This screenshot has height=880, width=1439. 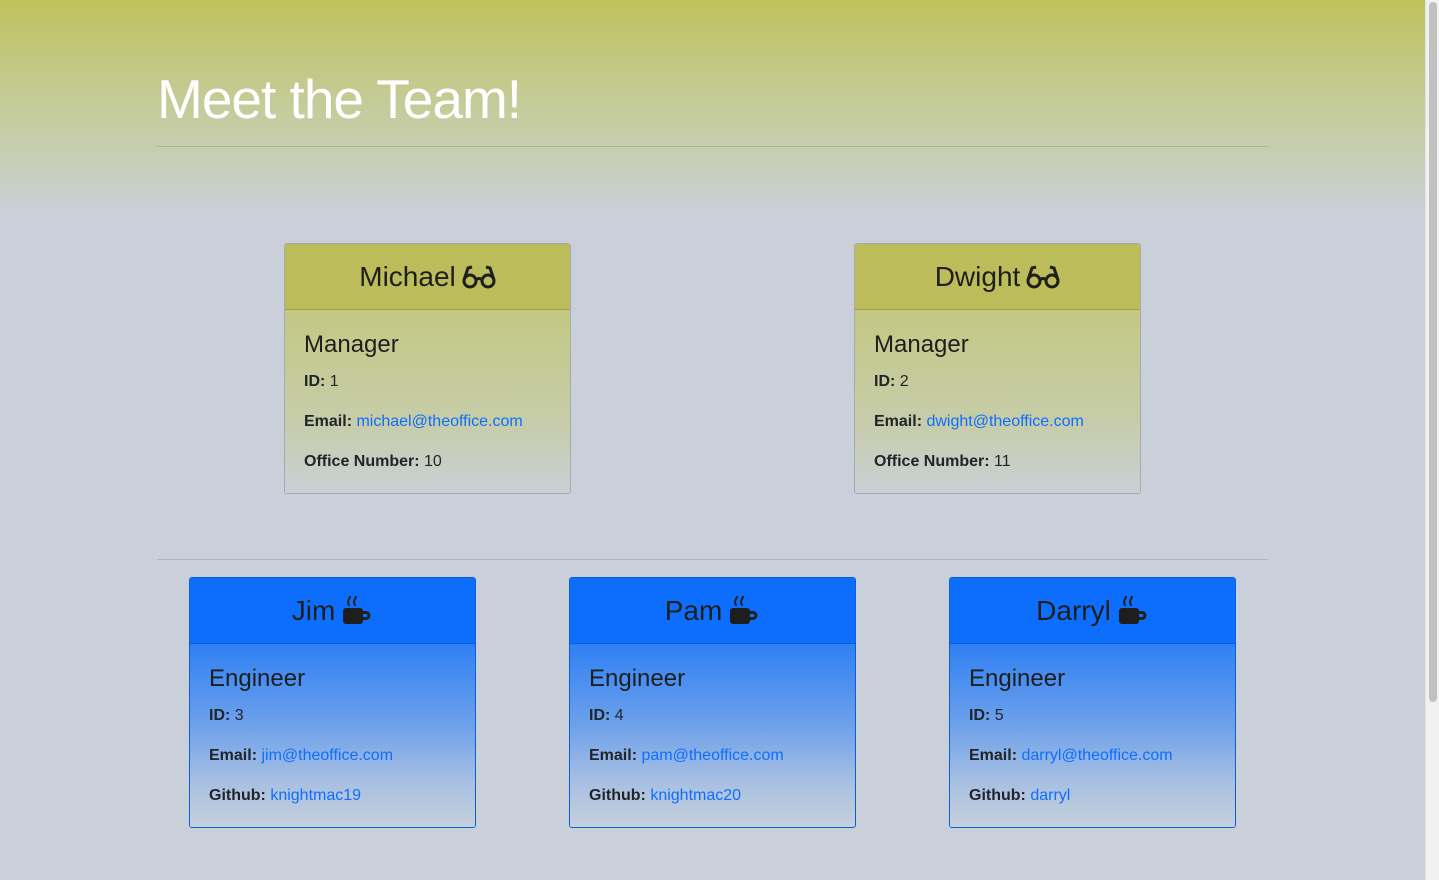 What do you see at coordinates (332, 806) in the screenshot?
I see `employee-github: Github: knightmac19` at bounding box center [332, 806].